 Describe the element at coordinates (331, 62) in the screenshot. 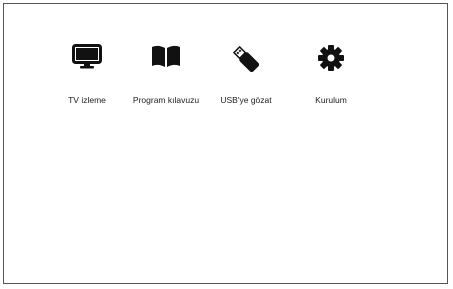

I see `gear-icon` at that location.